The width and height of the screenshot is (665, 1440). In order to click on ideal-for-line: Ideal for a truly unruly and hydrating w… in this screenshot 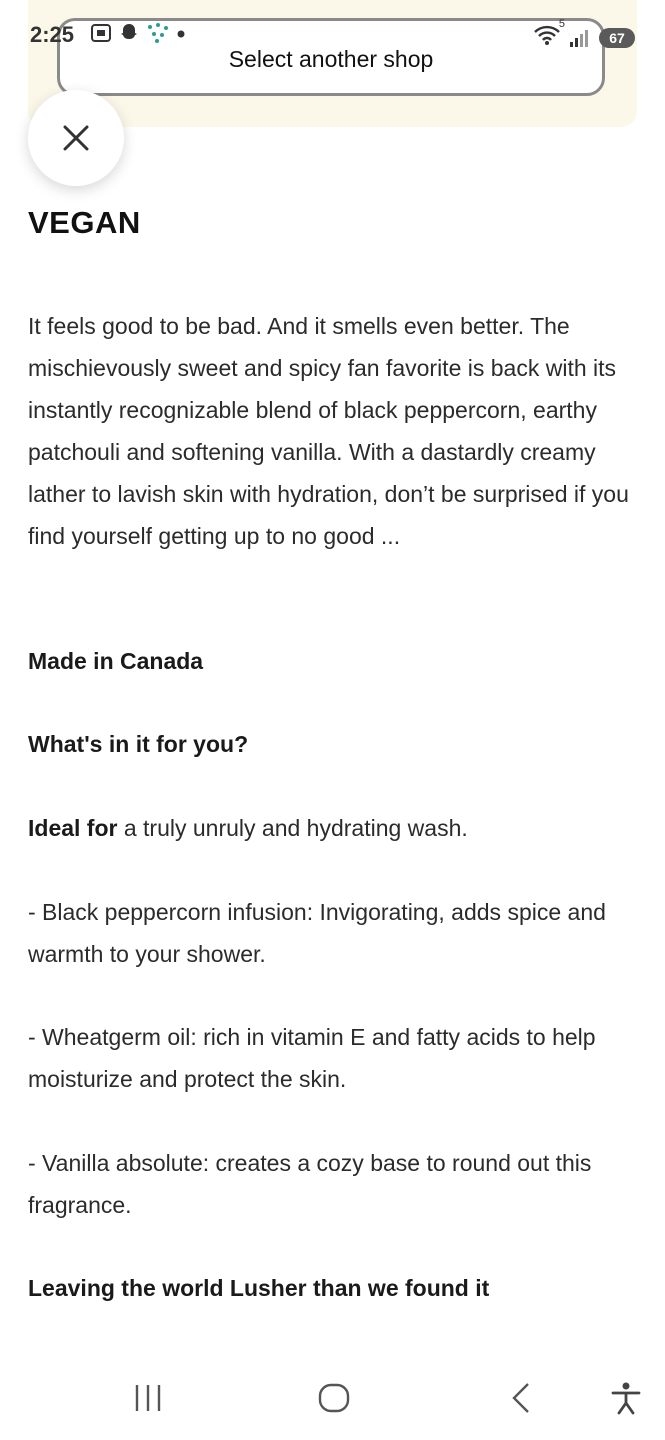, I will do `click(333, 828)`.